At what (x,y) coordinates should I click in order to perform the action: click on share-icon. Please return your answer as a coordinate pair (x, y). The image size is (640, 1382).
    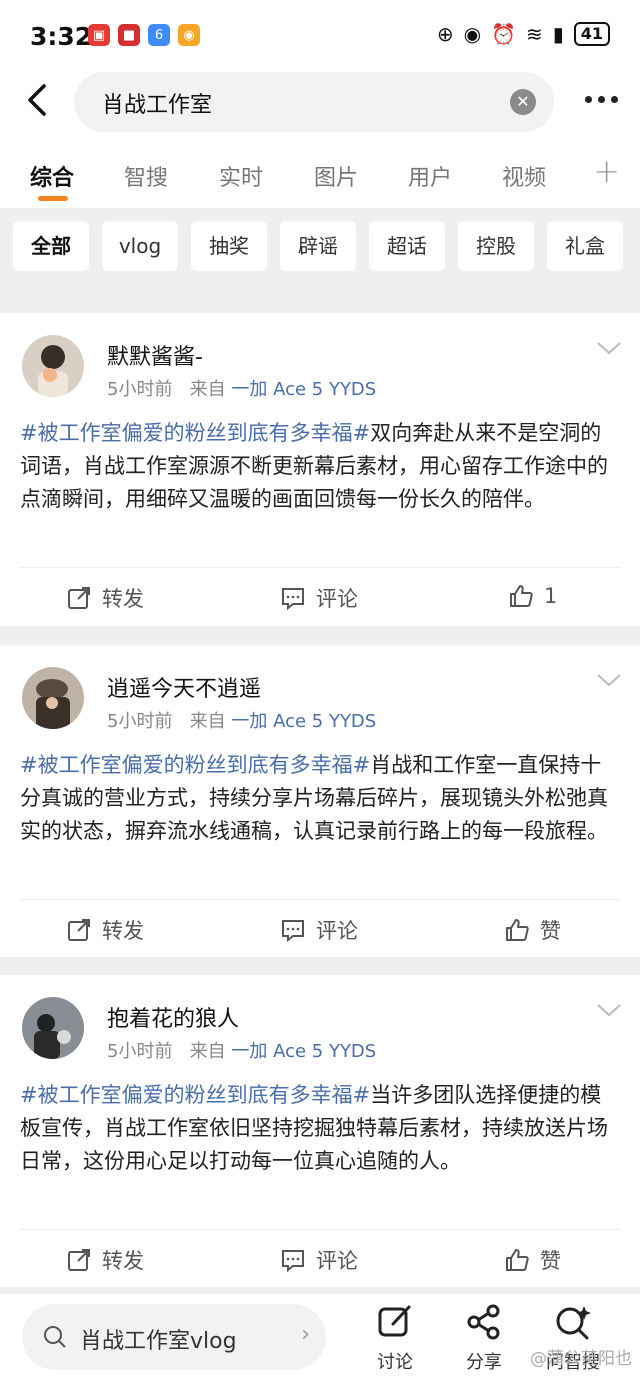
    Looking at the image, I should click on (483, 1322).